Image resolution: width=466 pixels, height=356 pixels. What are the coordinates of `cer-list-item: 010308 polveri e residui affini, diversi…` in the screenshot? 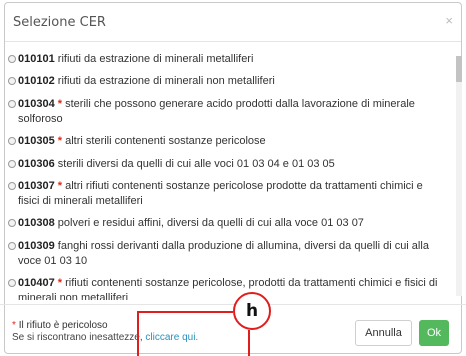 It's located at (226, 223).